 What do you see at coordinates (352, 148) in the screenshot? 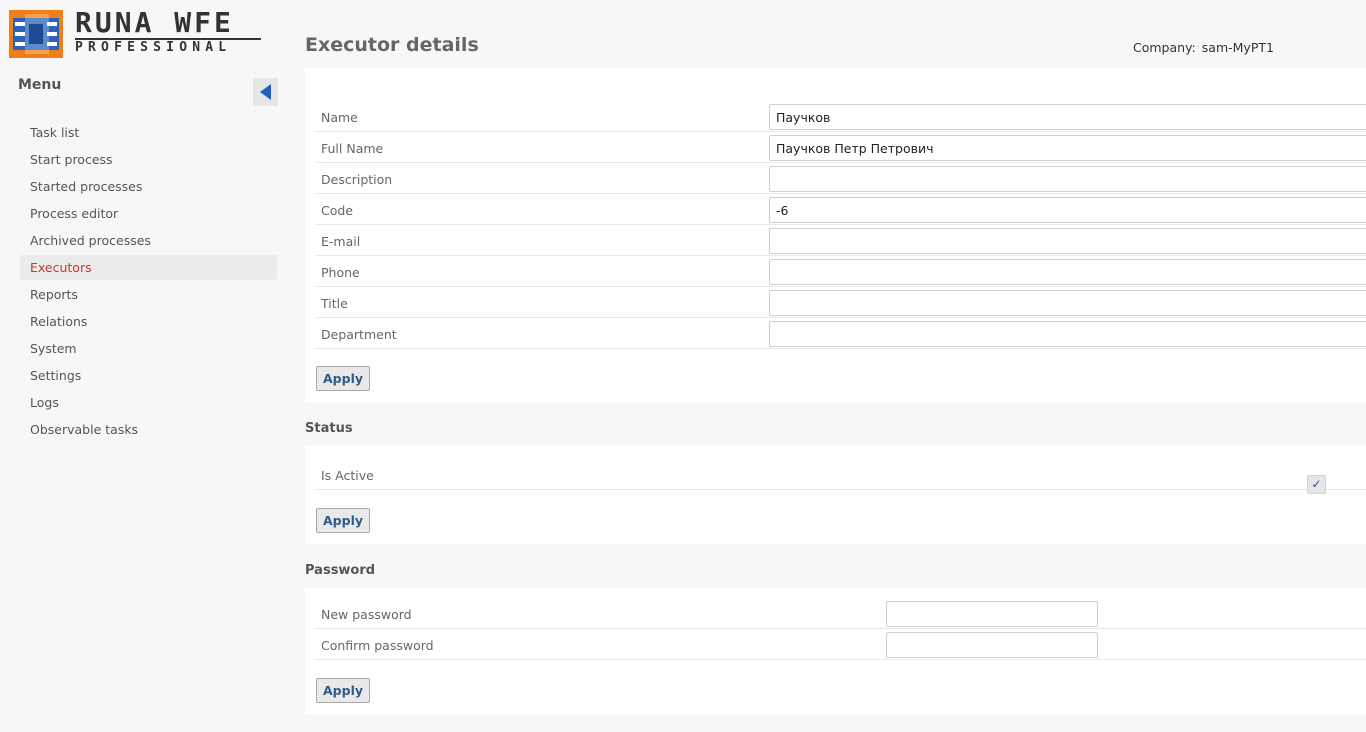
I see `full-name-label: Full Name` at bounding box center [352, 148].